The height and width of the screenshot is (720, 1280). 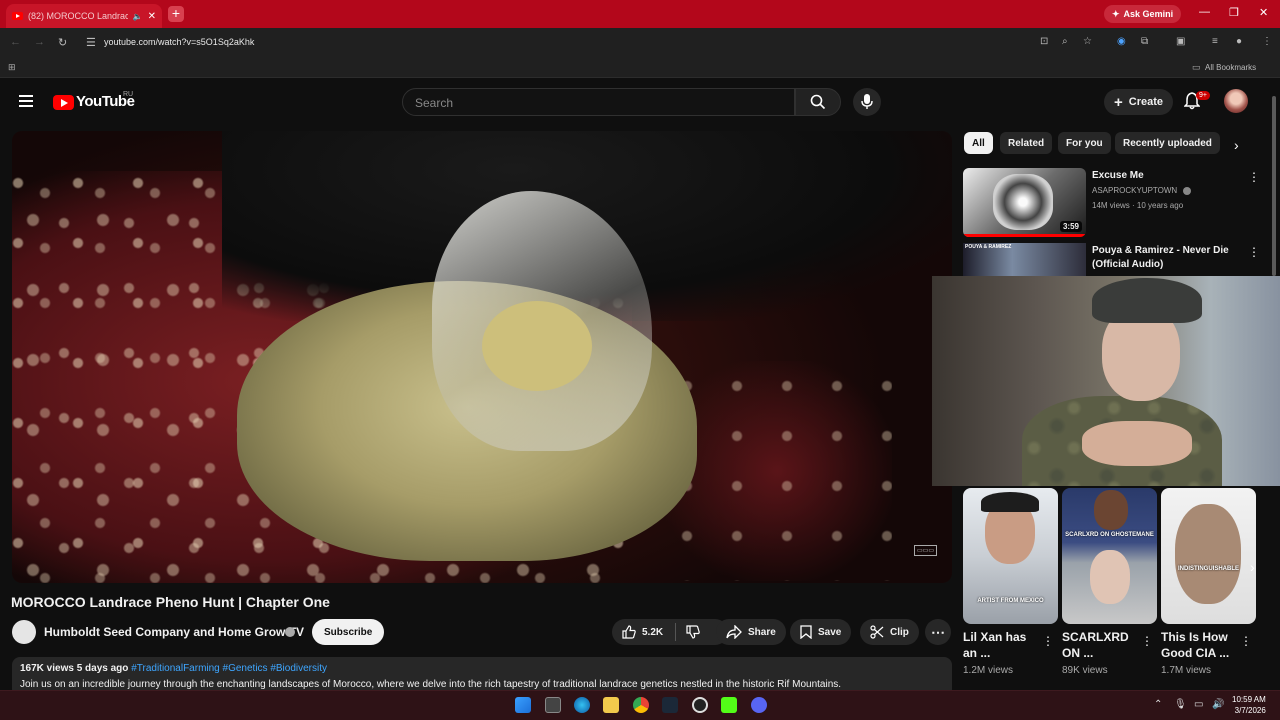 What do you see at coordinates (1187, 191) in the screenshot?
I see `verified-badge-icon` at bounding box center [1187, 191].